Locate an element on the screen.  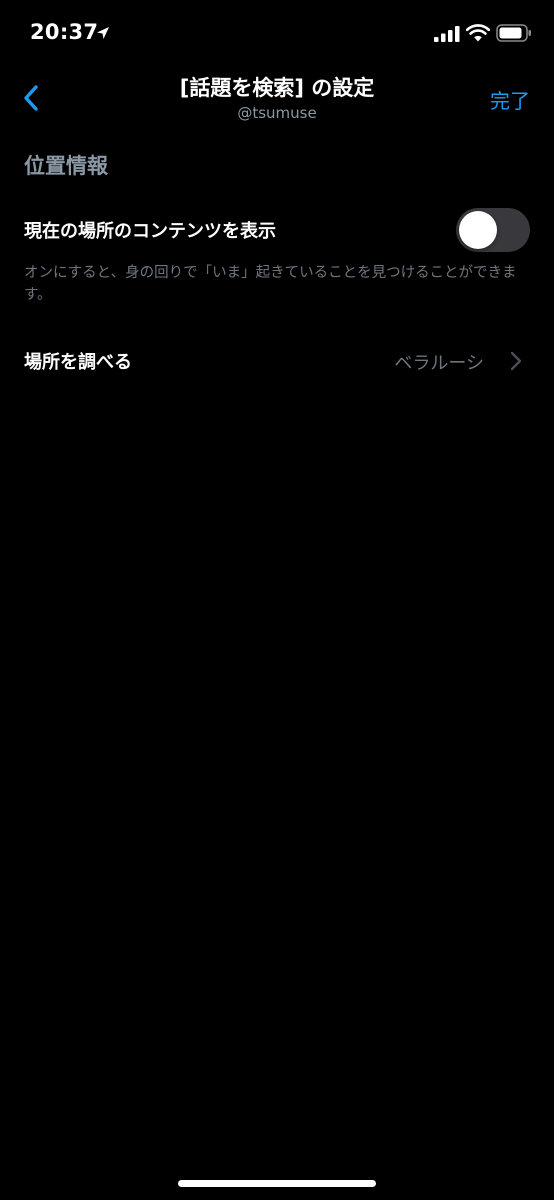
page-title: [話題を検索] の設定 is located at coordinates (277, 88).